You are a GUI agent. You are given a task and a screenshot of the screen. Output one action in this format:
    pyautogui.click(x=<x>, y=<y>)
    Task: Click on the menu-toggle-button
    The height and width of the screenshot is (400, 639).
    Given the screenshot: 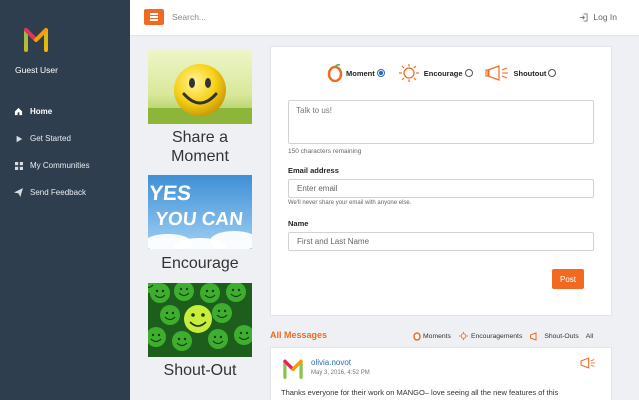 What is the action you would take?
    pyautogui.click(x=154, y=17)
    